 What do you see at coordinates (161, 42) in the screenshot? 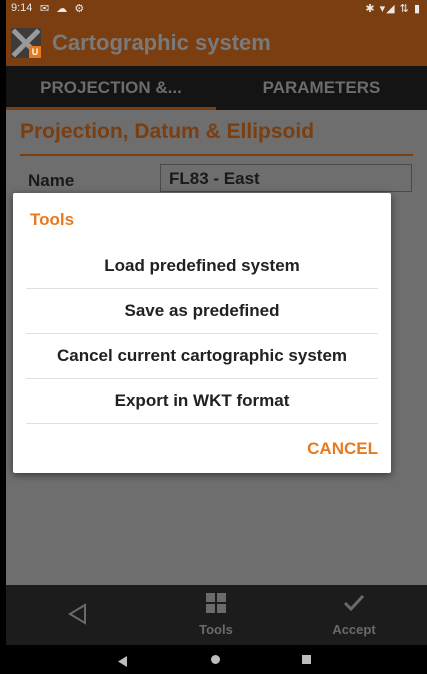
I see `app-title: Cartographic system` at bounding box center [161, 42].